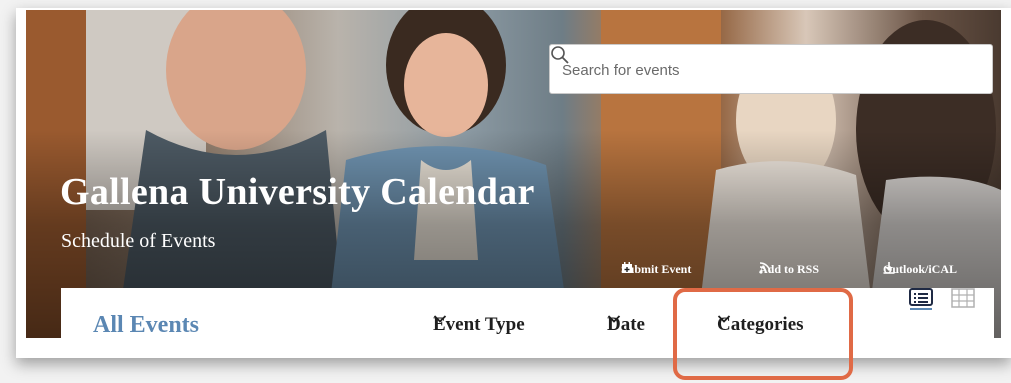 The width and height of the screenshot is (1011, 383). Describe the element at coordinates (626, 325) in the screenshot. I see `date-filter: Date` at that location.